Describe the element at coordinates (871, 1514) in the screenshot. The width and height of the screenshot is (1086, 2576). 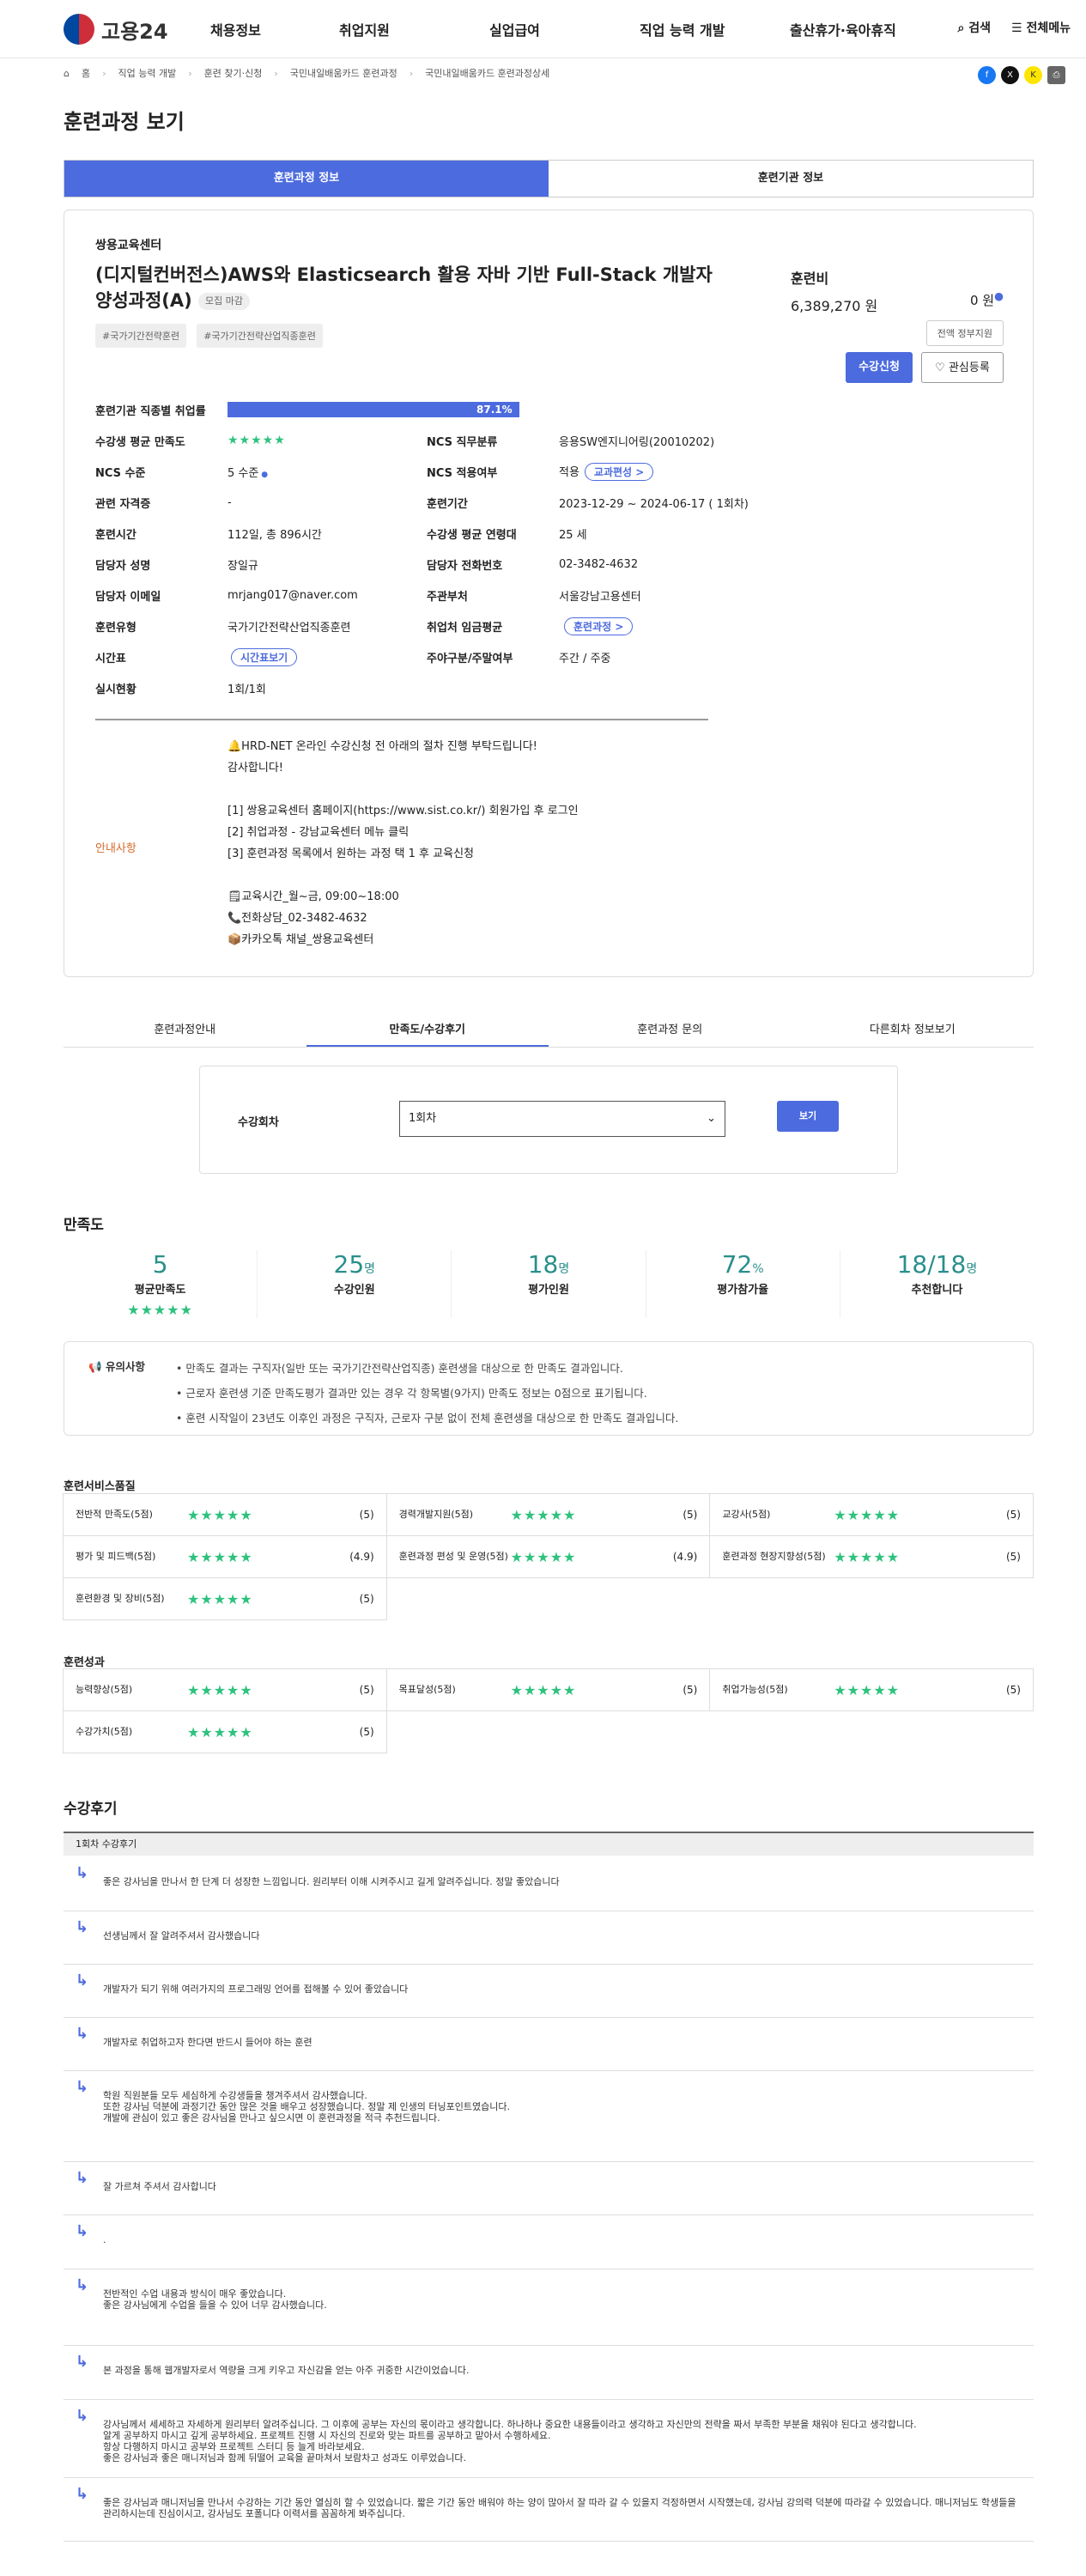
I see `rating-cell: 교강사(5점) ★★★★★ (5)` at that location.